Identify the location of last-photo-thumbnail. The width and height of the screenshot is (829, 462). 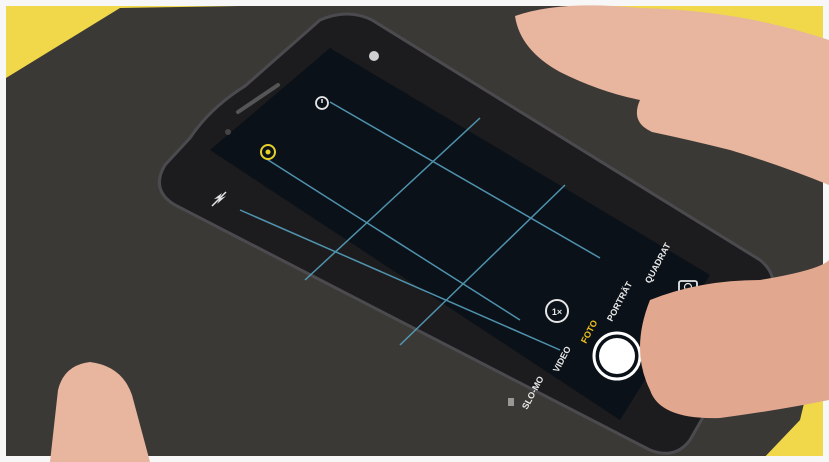
(511, 402).